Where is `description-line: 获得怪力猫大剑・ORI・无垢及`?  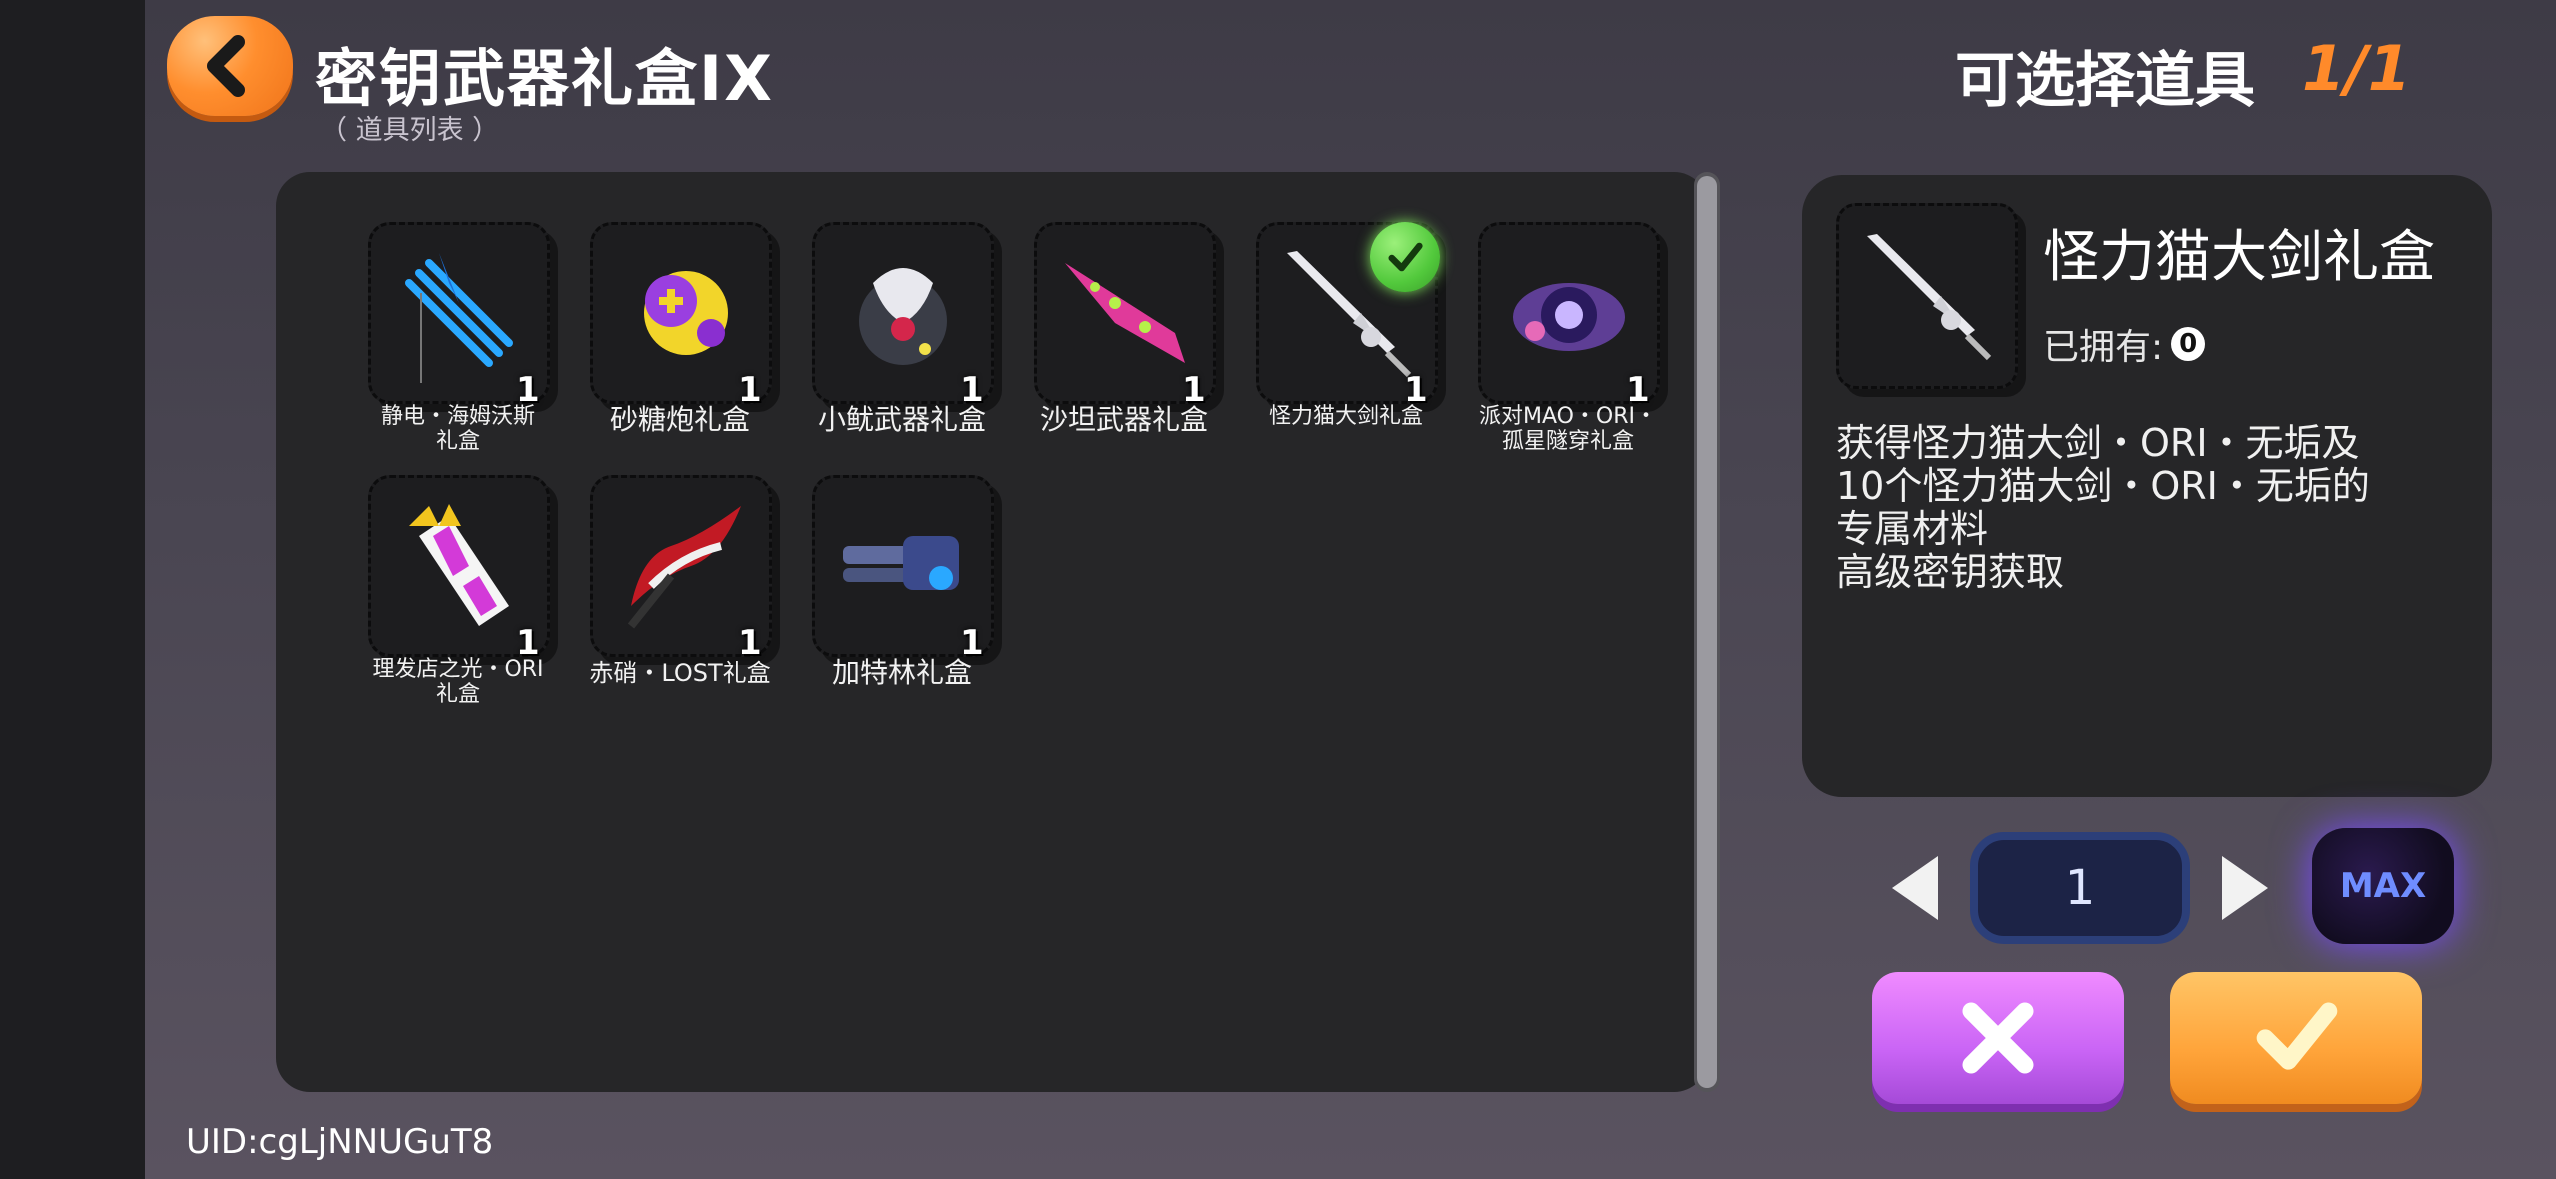
description-line: 获得怪力猫大剑・ORI・无垢及 is located at coordinates (2098, 443).